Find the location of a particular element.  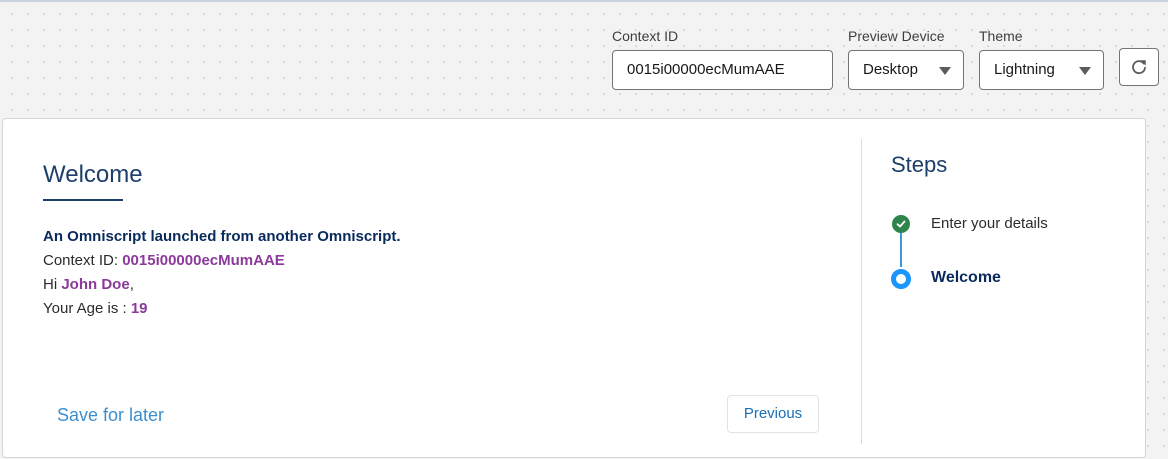

step-welcome: Welcome is located at coordinates (966, 278).